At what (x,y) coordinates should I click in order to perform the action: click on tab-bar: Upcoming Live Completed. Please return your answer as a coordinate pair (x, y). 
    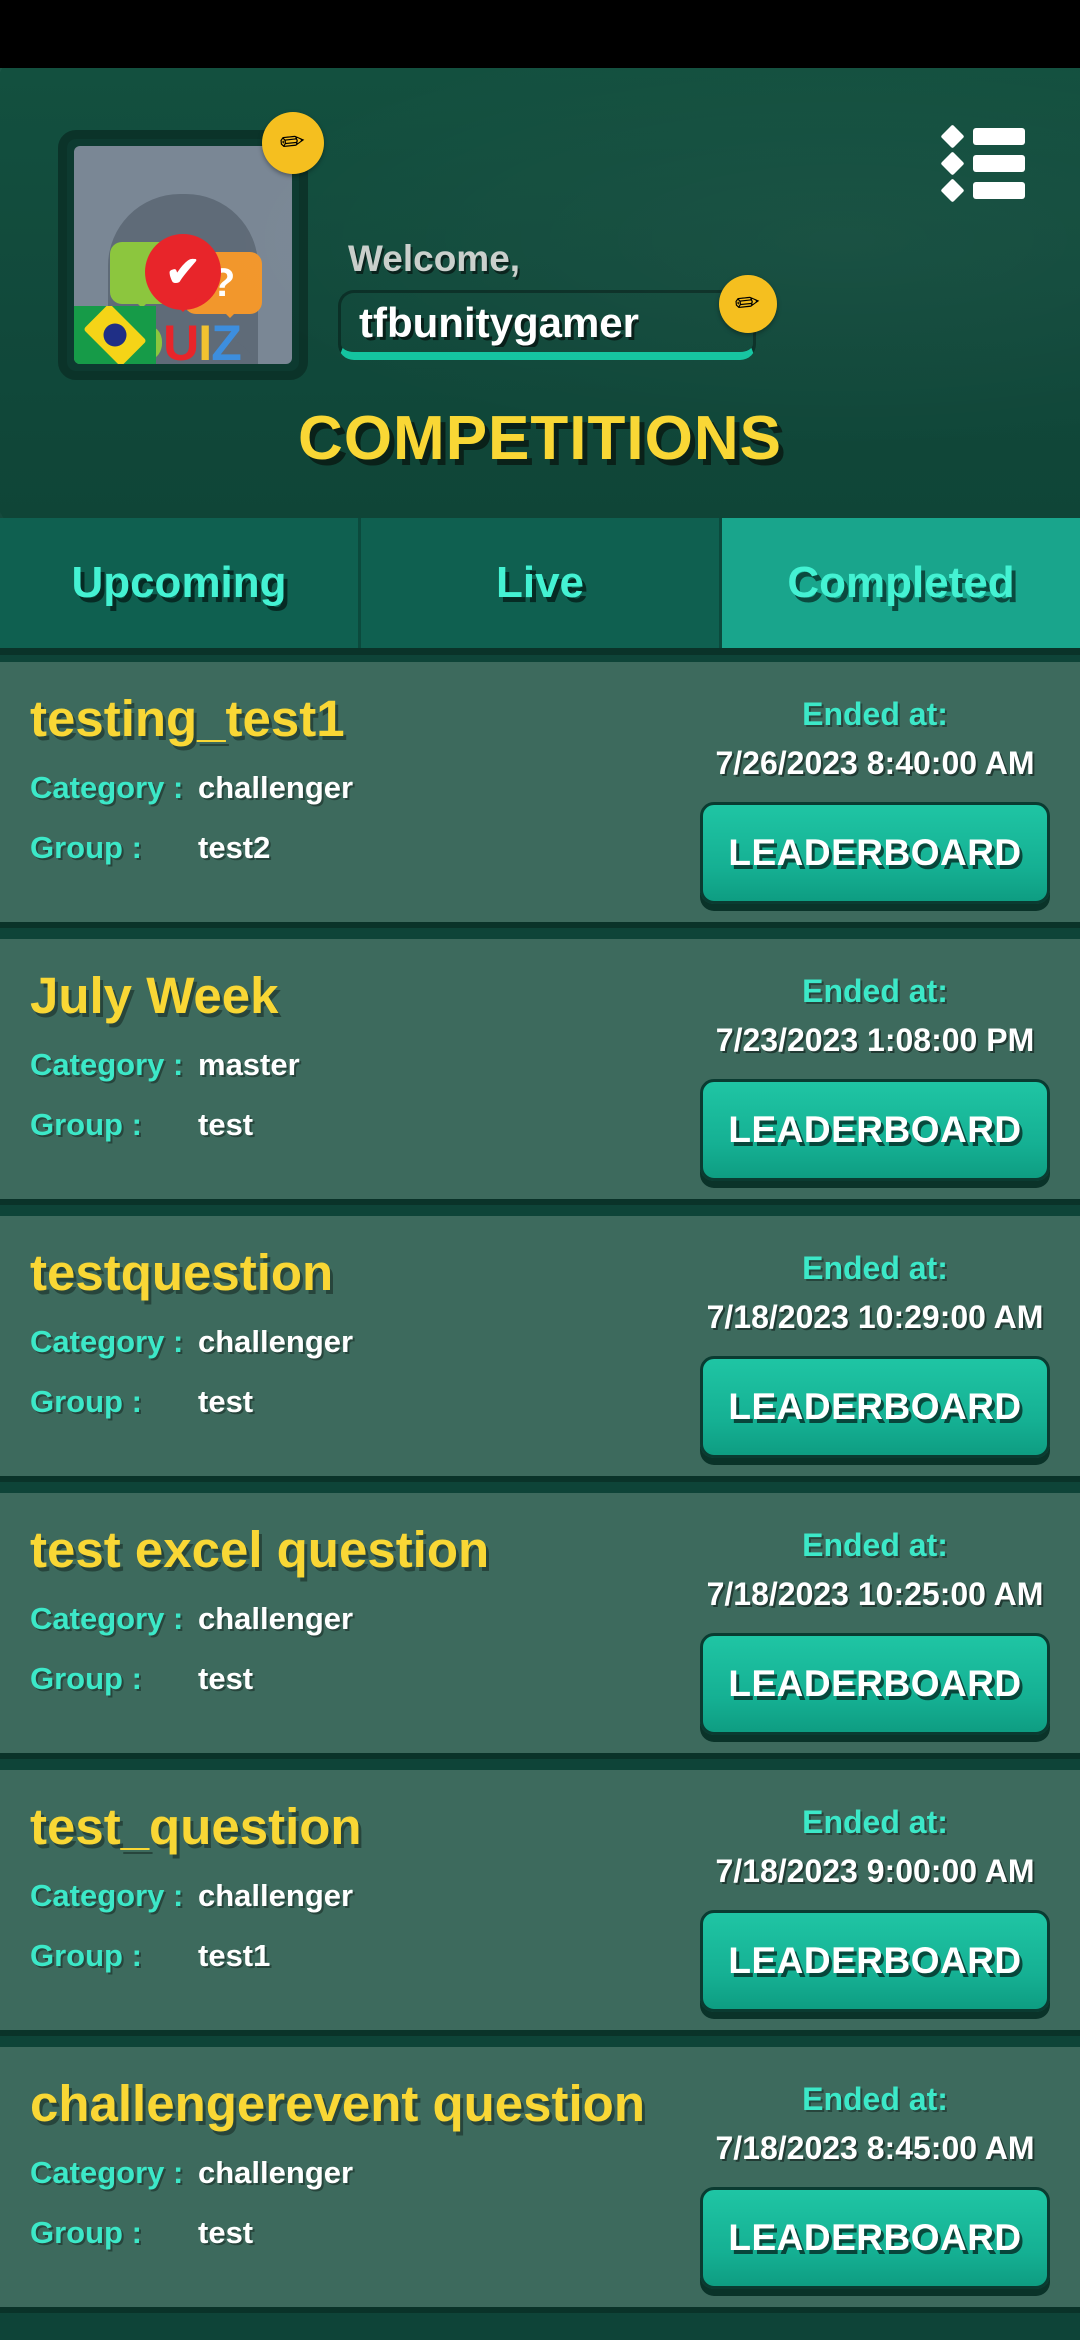
    Looking at the image, I should click on (540, 586).